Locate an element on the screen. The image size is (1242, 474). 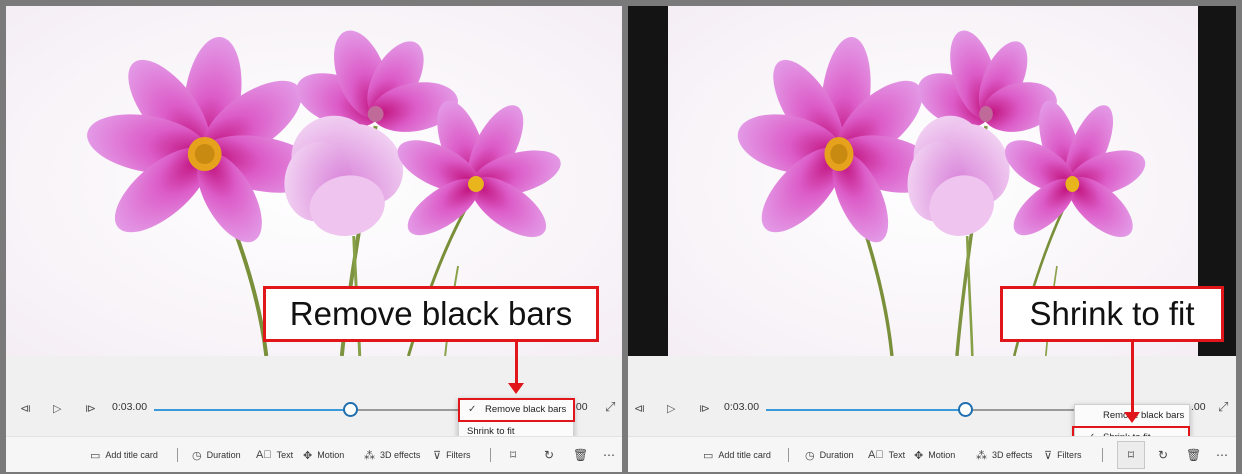
callout-label: Remove black bars is located at coordinates (431, 314).